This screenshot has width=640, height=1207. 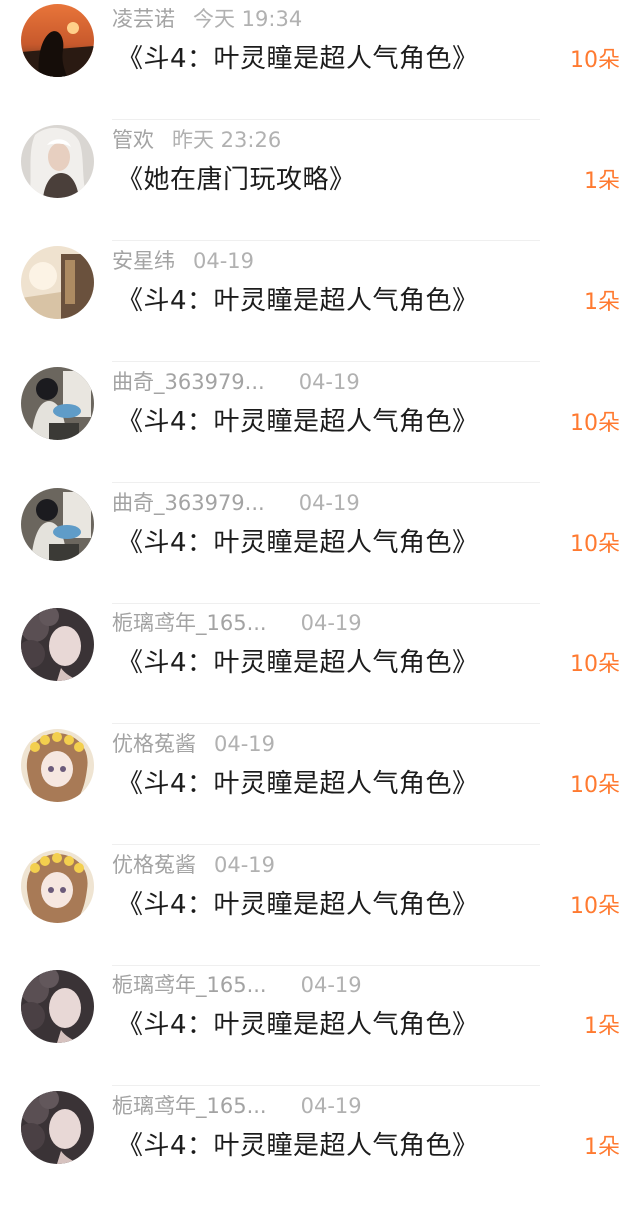 I want to click on book-title: 《她在唐门玩攻略》, so click(x=236, y=180).